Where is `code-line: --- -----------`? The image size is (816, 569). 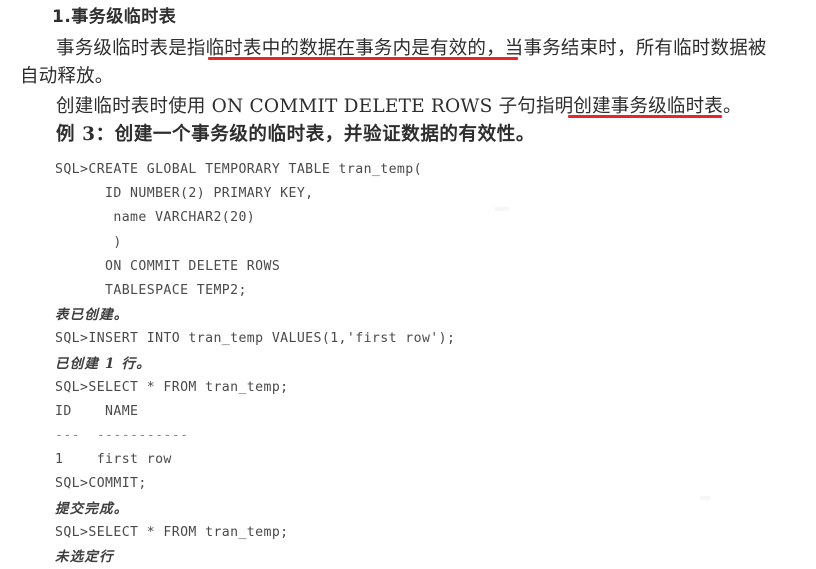
code-line: --- ----------- is located at coordinates (122, 436).